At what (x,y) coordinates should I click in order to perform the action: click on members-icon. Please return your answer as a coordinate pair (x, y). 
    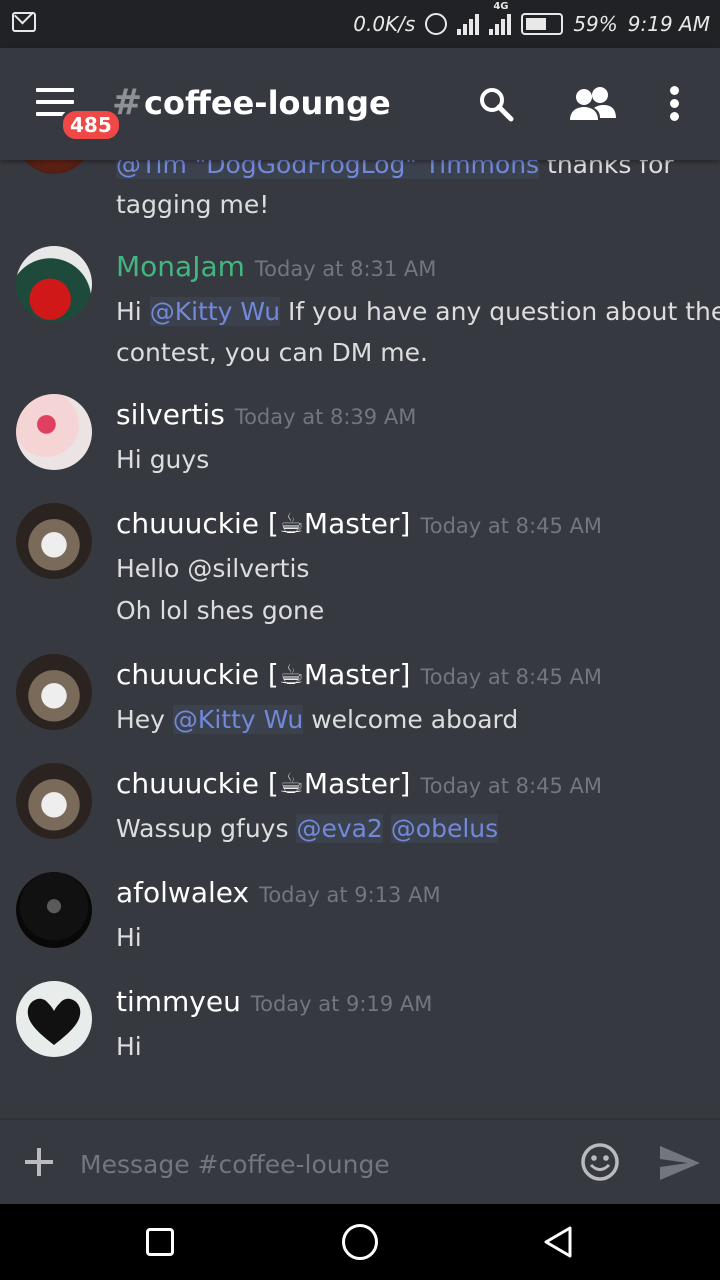
    Looking at the image, I should click on (592, 104).